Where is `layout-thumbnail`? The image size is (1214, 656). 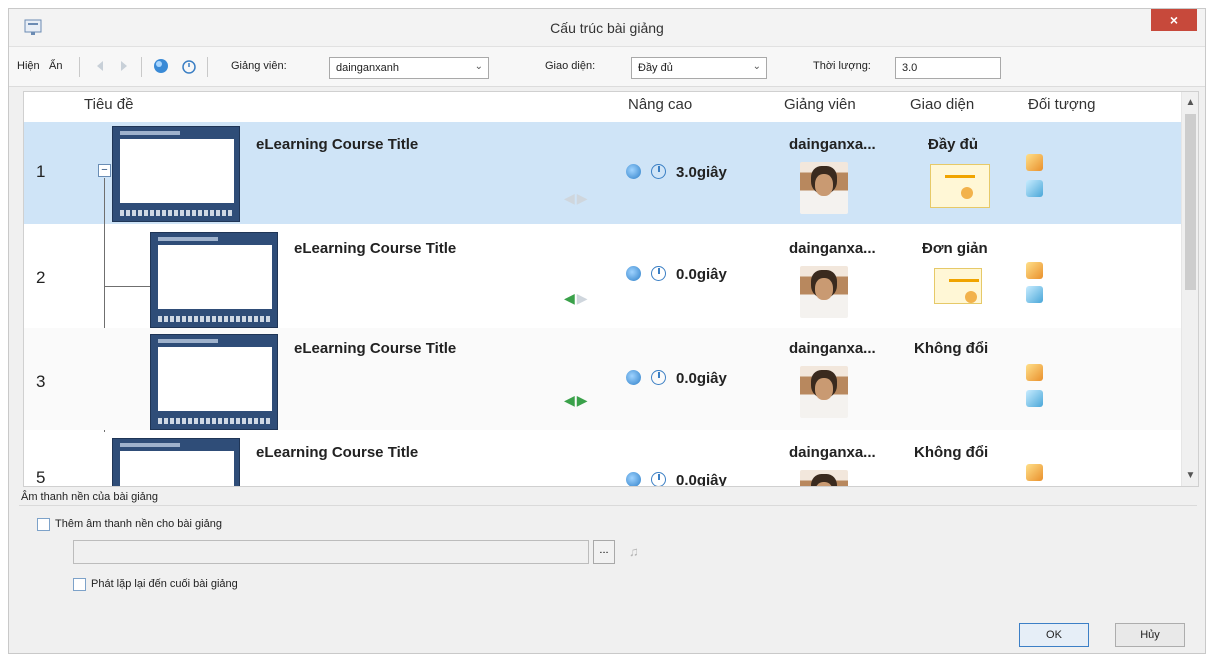 layout-thumbnail is located at coordinates (960, 186).